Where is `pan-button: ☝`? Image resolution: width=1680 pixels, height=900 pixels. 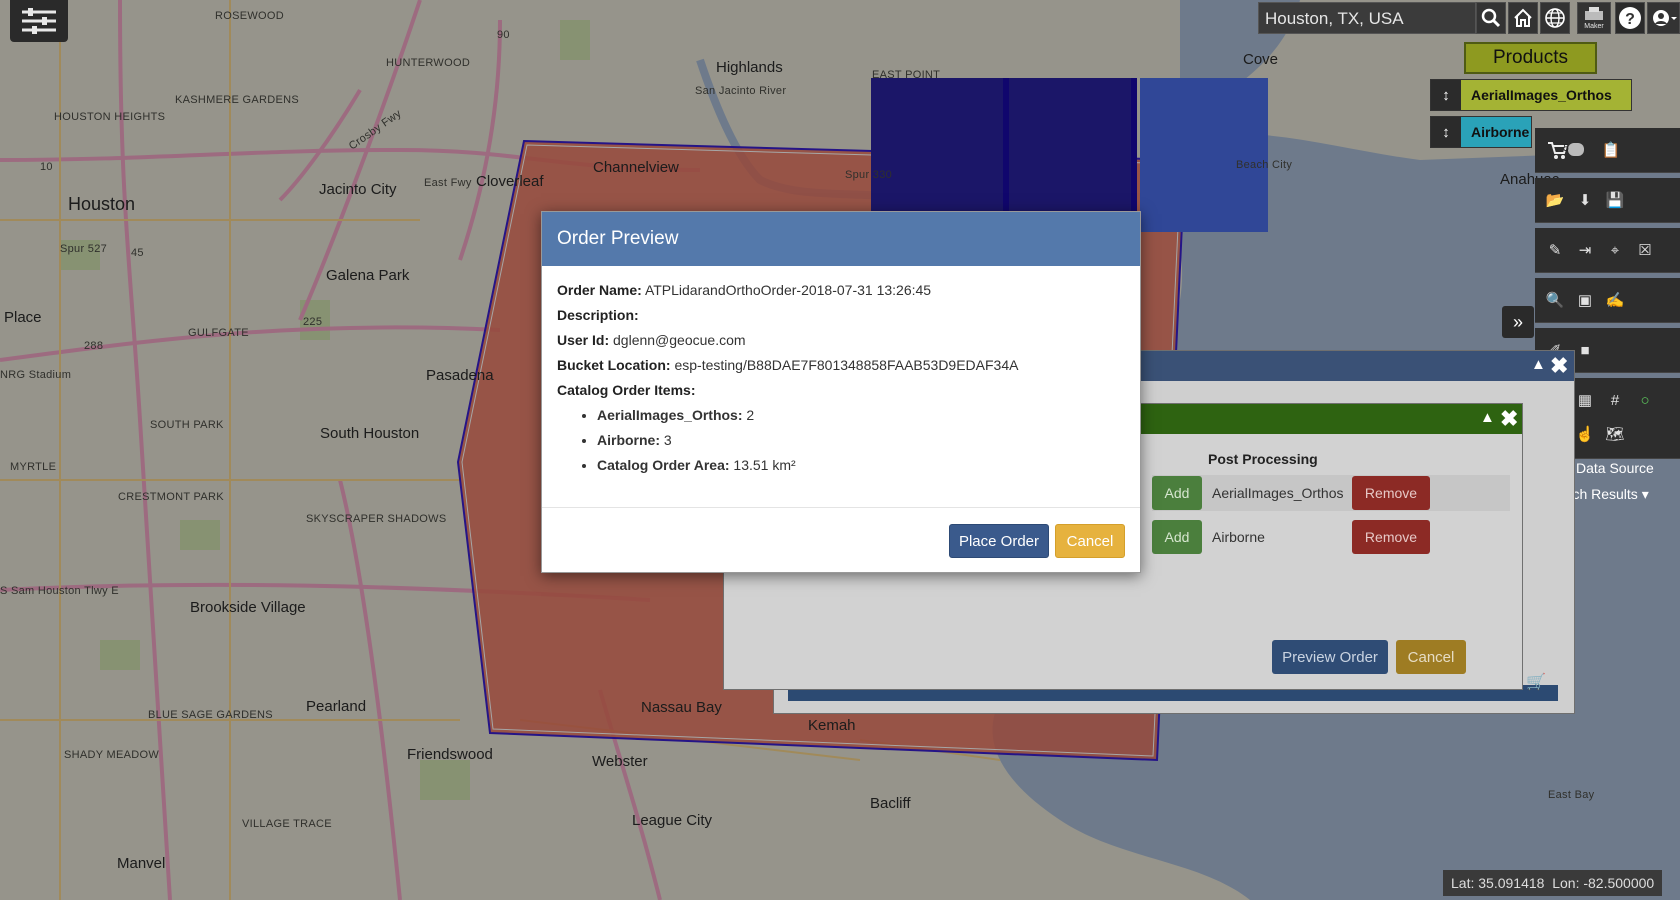 pan-button: ☝ is located at coordinates (1585, 434).